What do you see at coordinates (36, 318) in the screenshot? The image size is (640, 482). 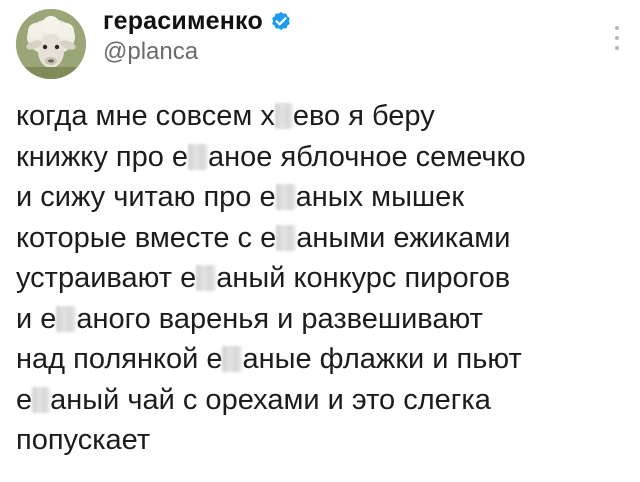 I see `text-segment: и е` at bounding box center [36, 318].